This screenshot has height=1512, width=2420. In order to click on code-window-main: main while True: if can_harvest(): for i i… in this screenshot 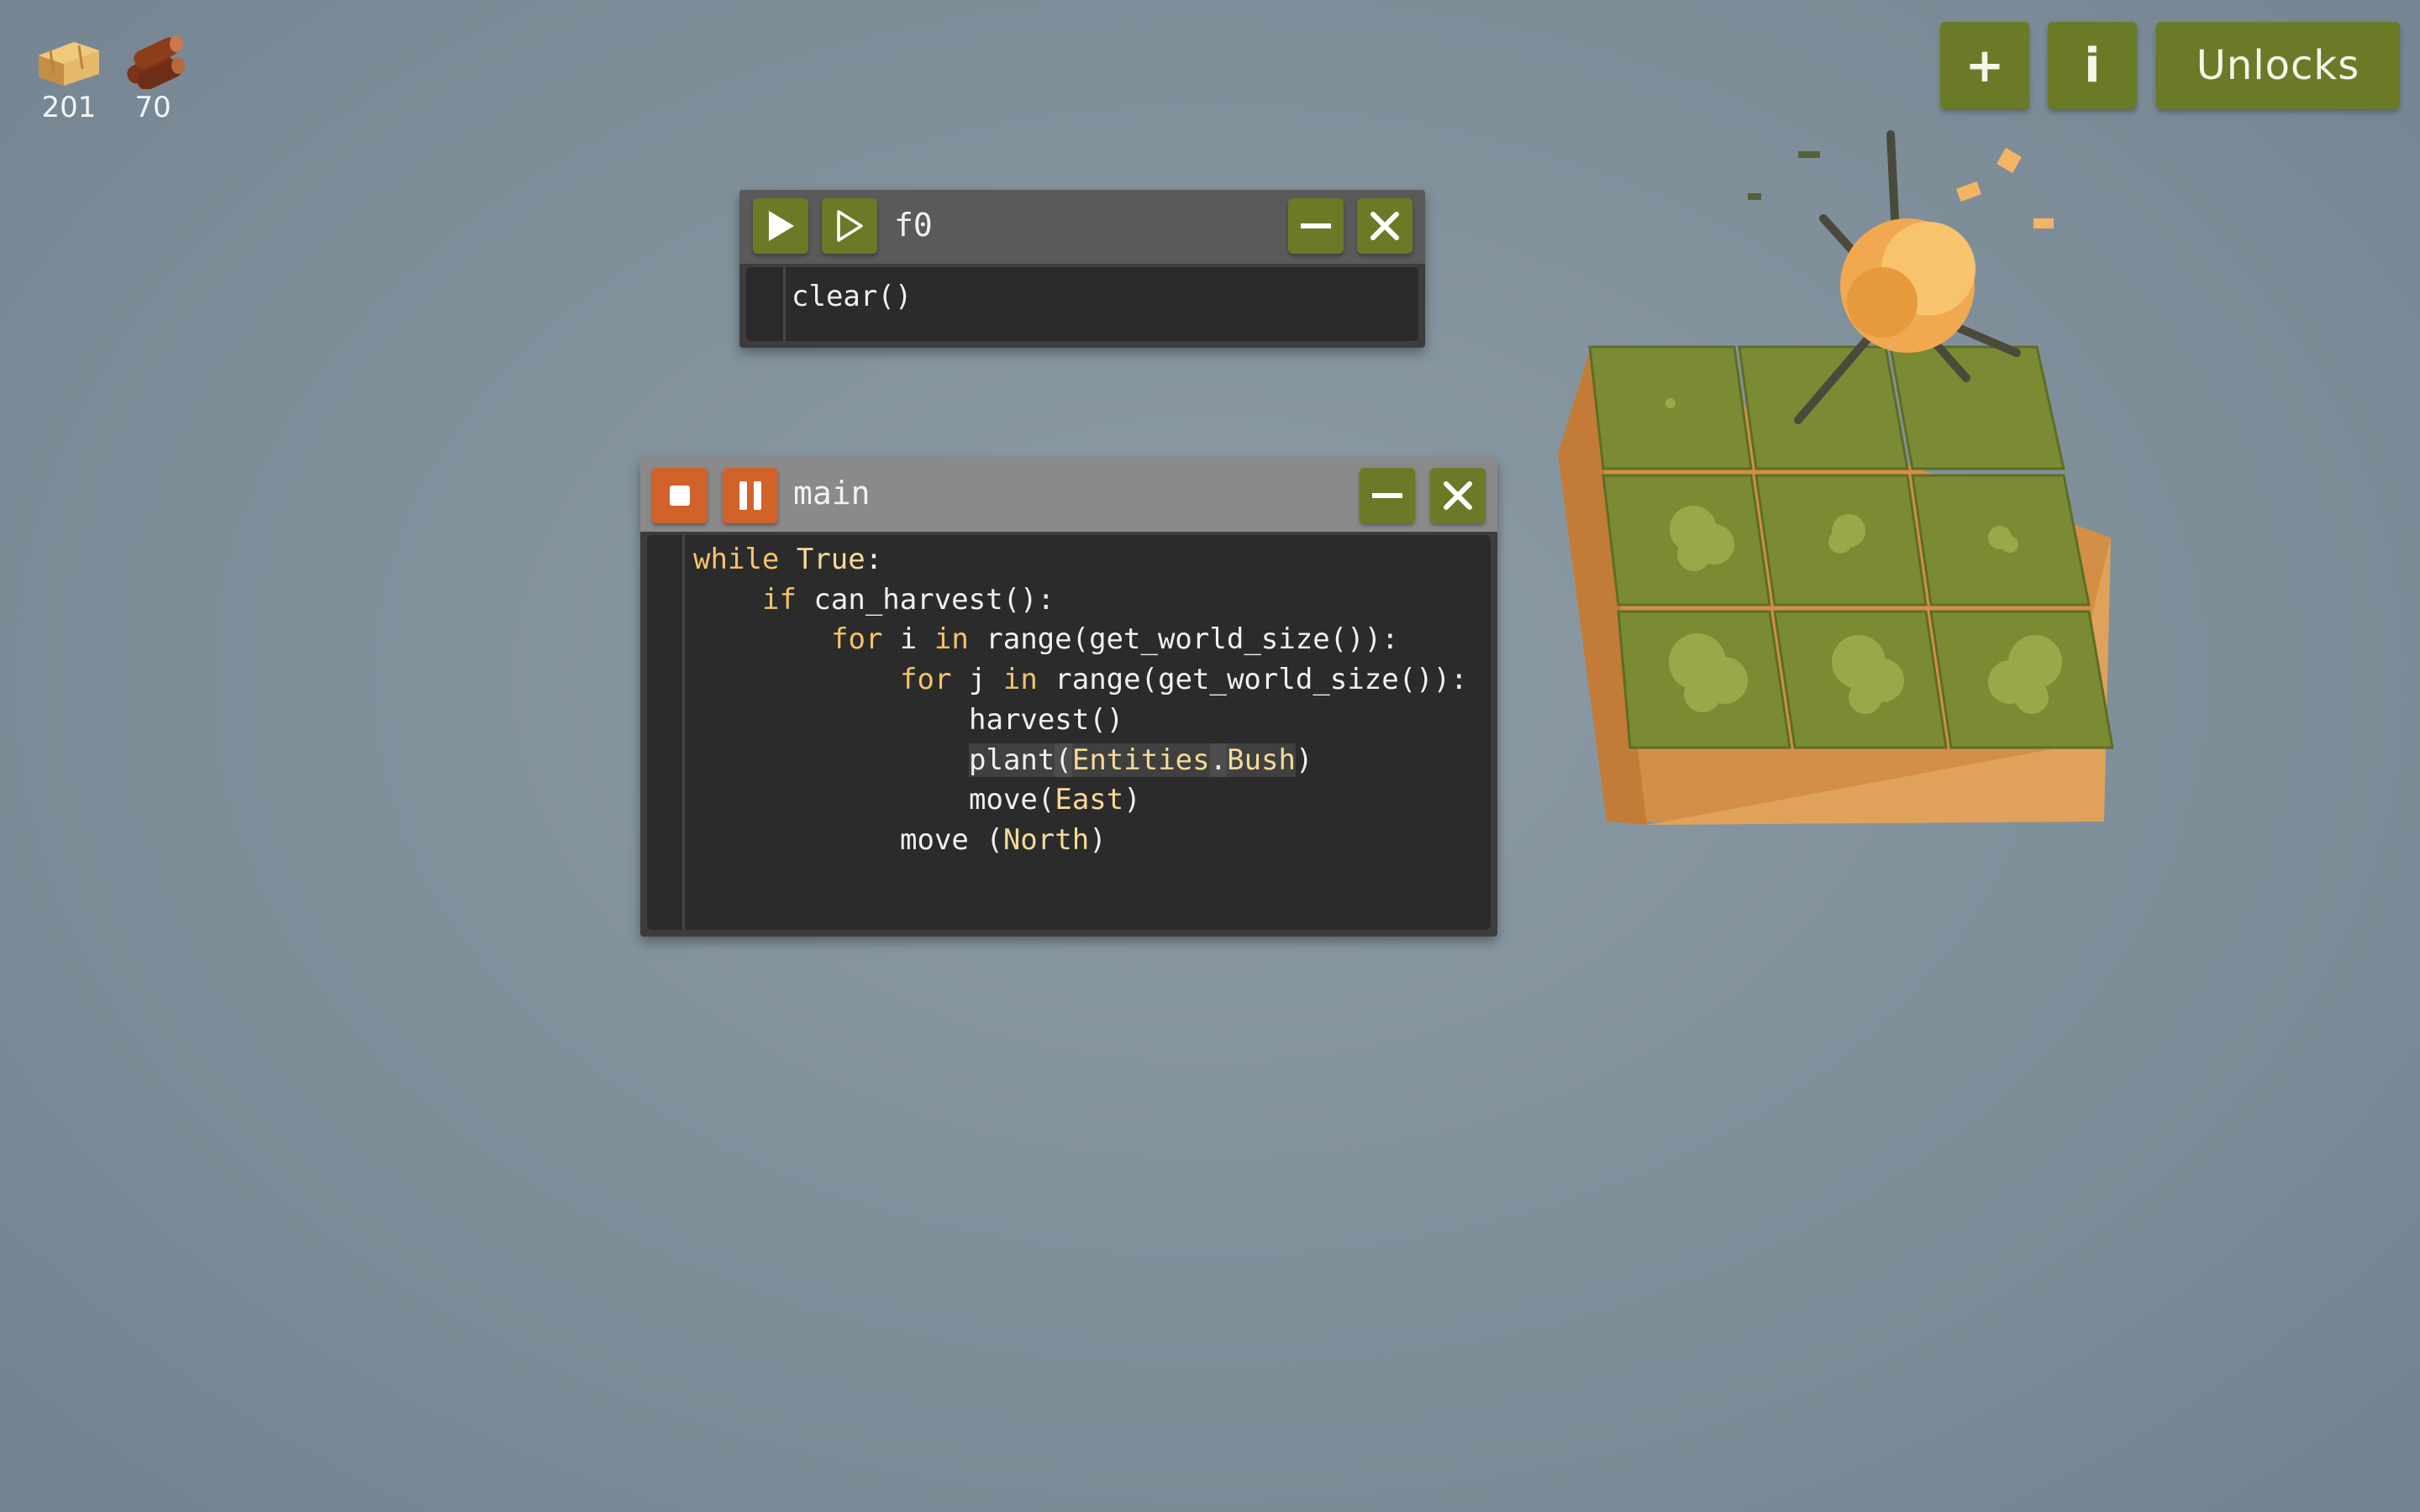, I will do `click(1068, 697)`.